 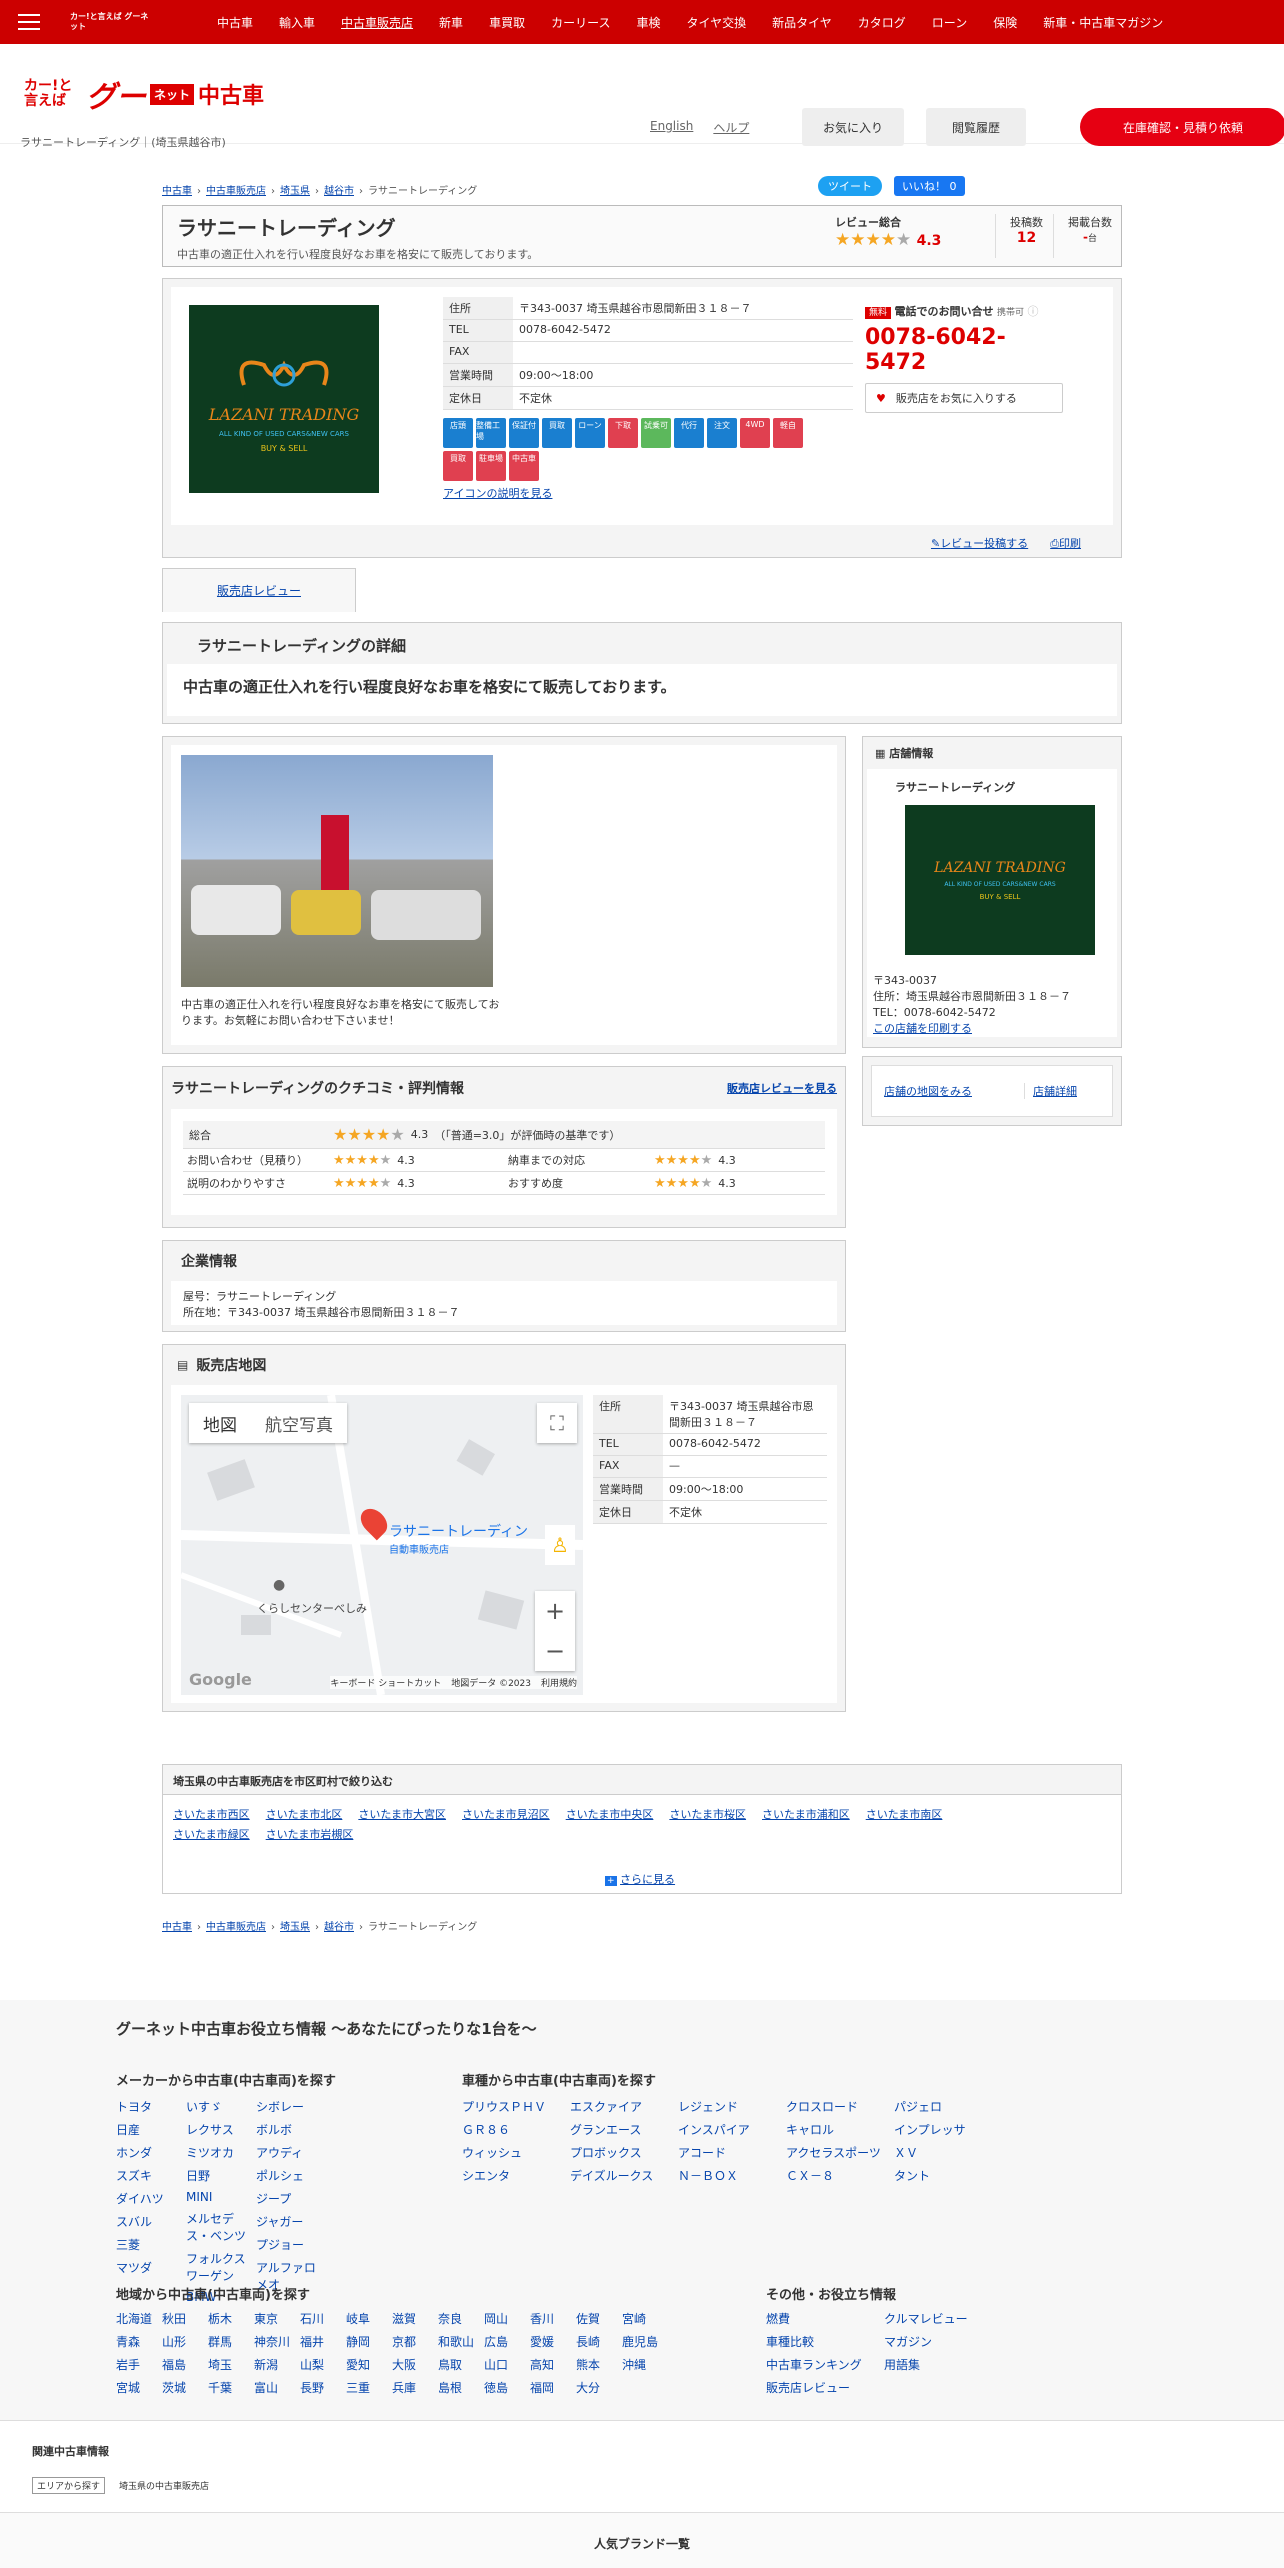 I want to click on footer-link: エスクァイア, so click(x=624, y=2106).